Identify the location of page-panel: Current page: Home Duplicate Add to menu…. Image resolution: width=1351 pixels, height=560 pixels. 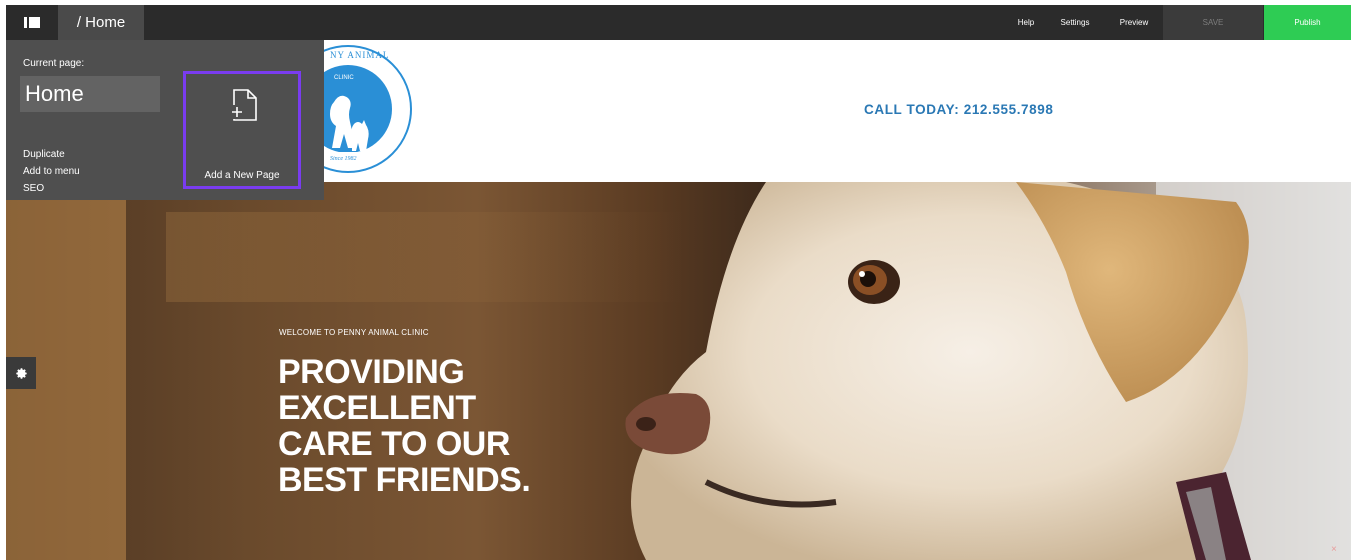
(165, 120).